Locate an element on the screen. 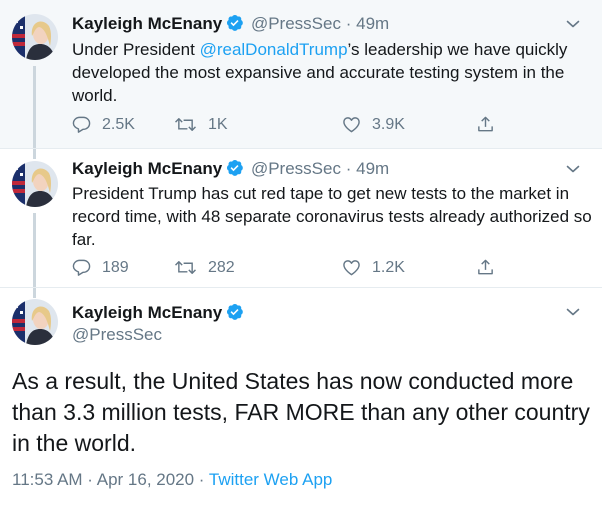 This screenshot has height=506, width=602. like-button: 3.9K is located at coordinates (373, 124).